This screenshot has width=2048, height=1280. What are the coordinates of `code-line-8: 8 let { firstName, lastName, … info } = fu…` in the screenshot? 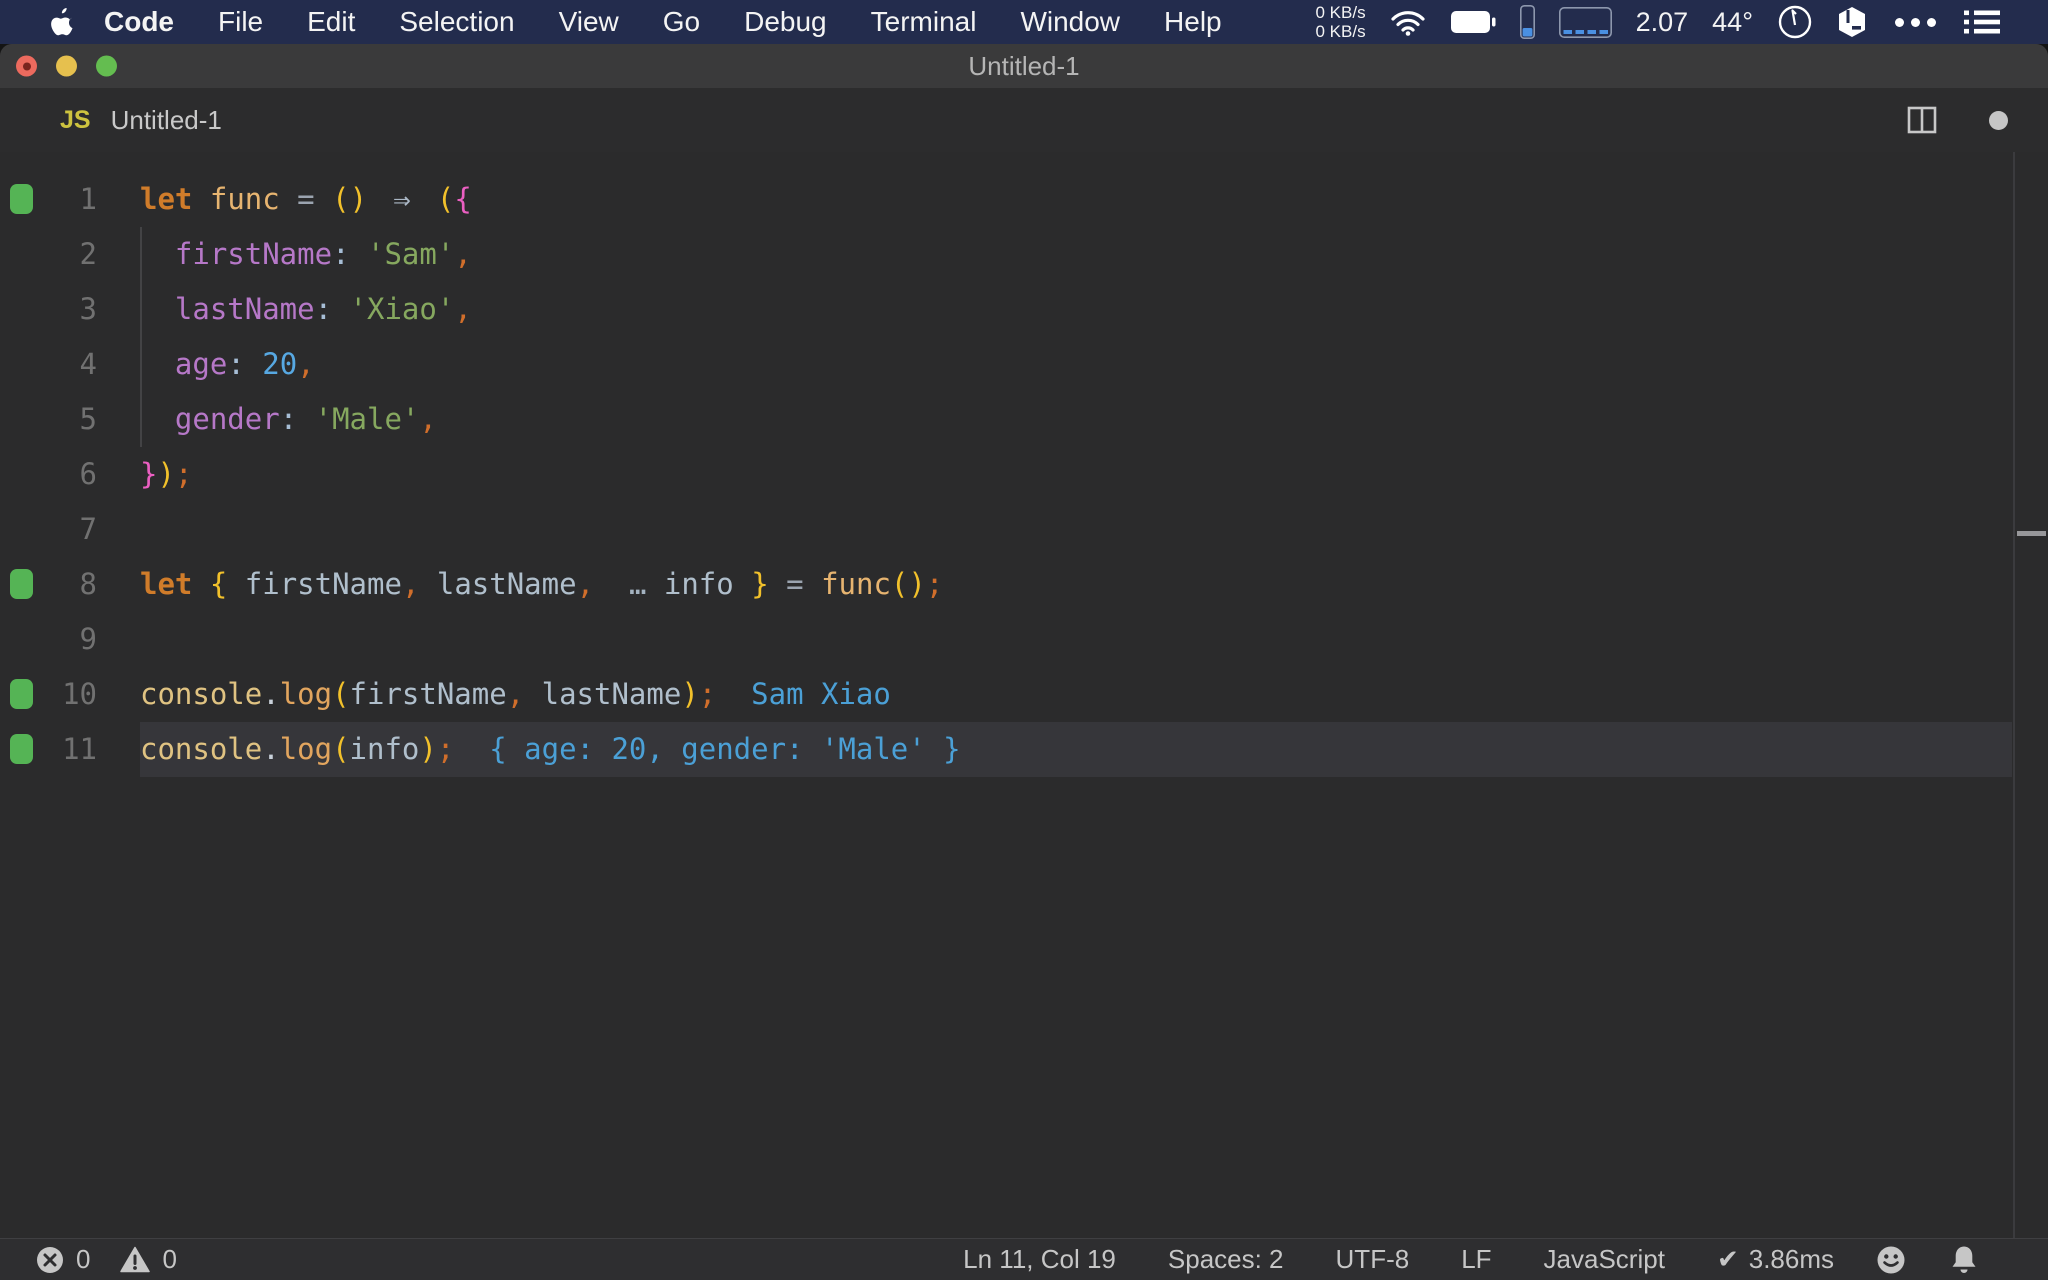 It's located at (1024, 584).